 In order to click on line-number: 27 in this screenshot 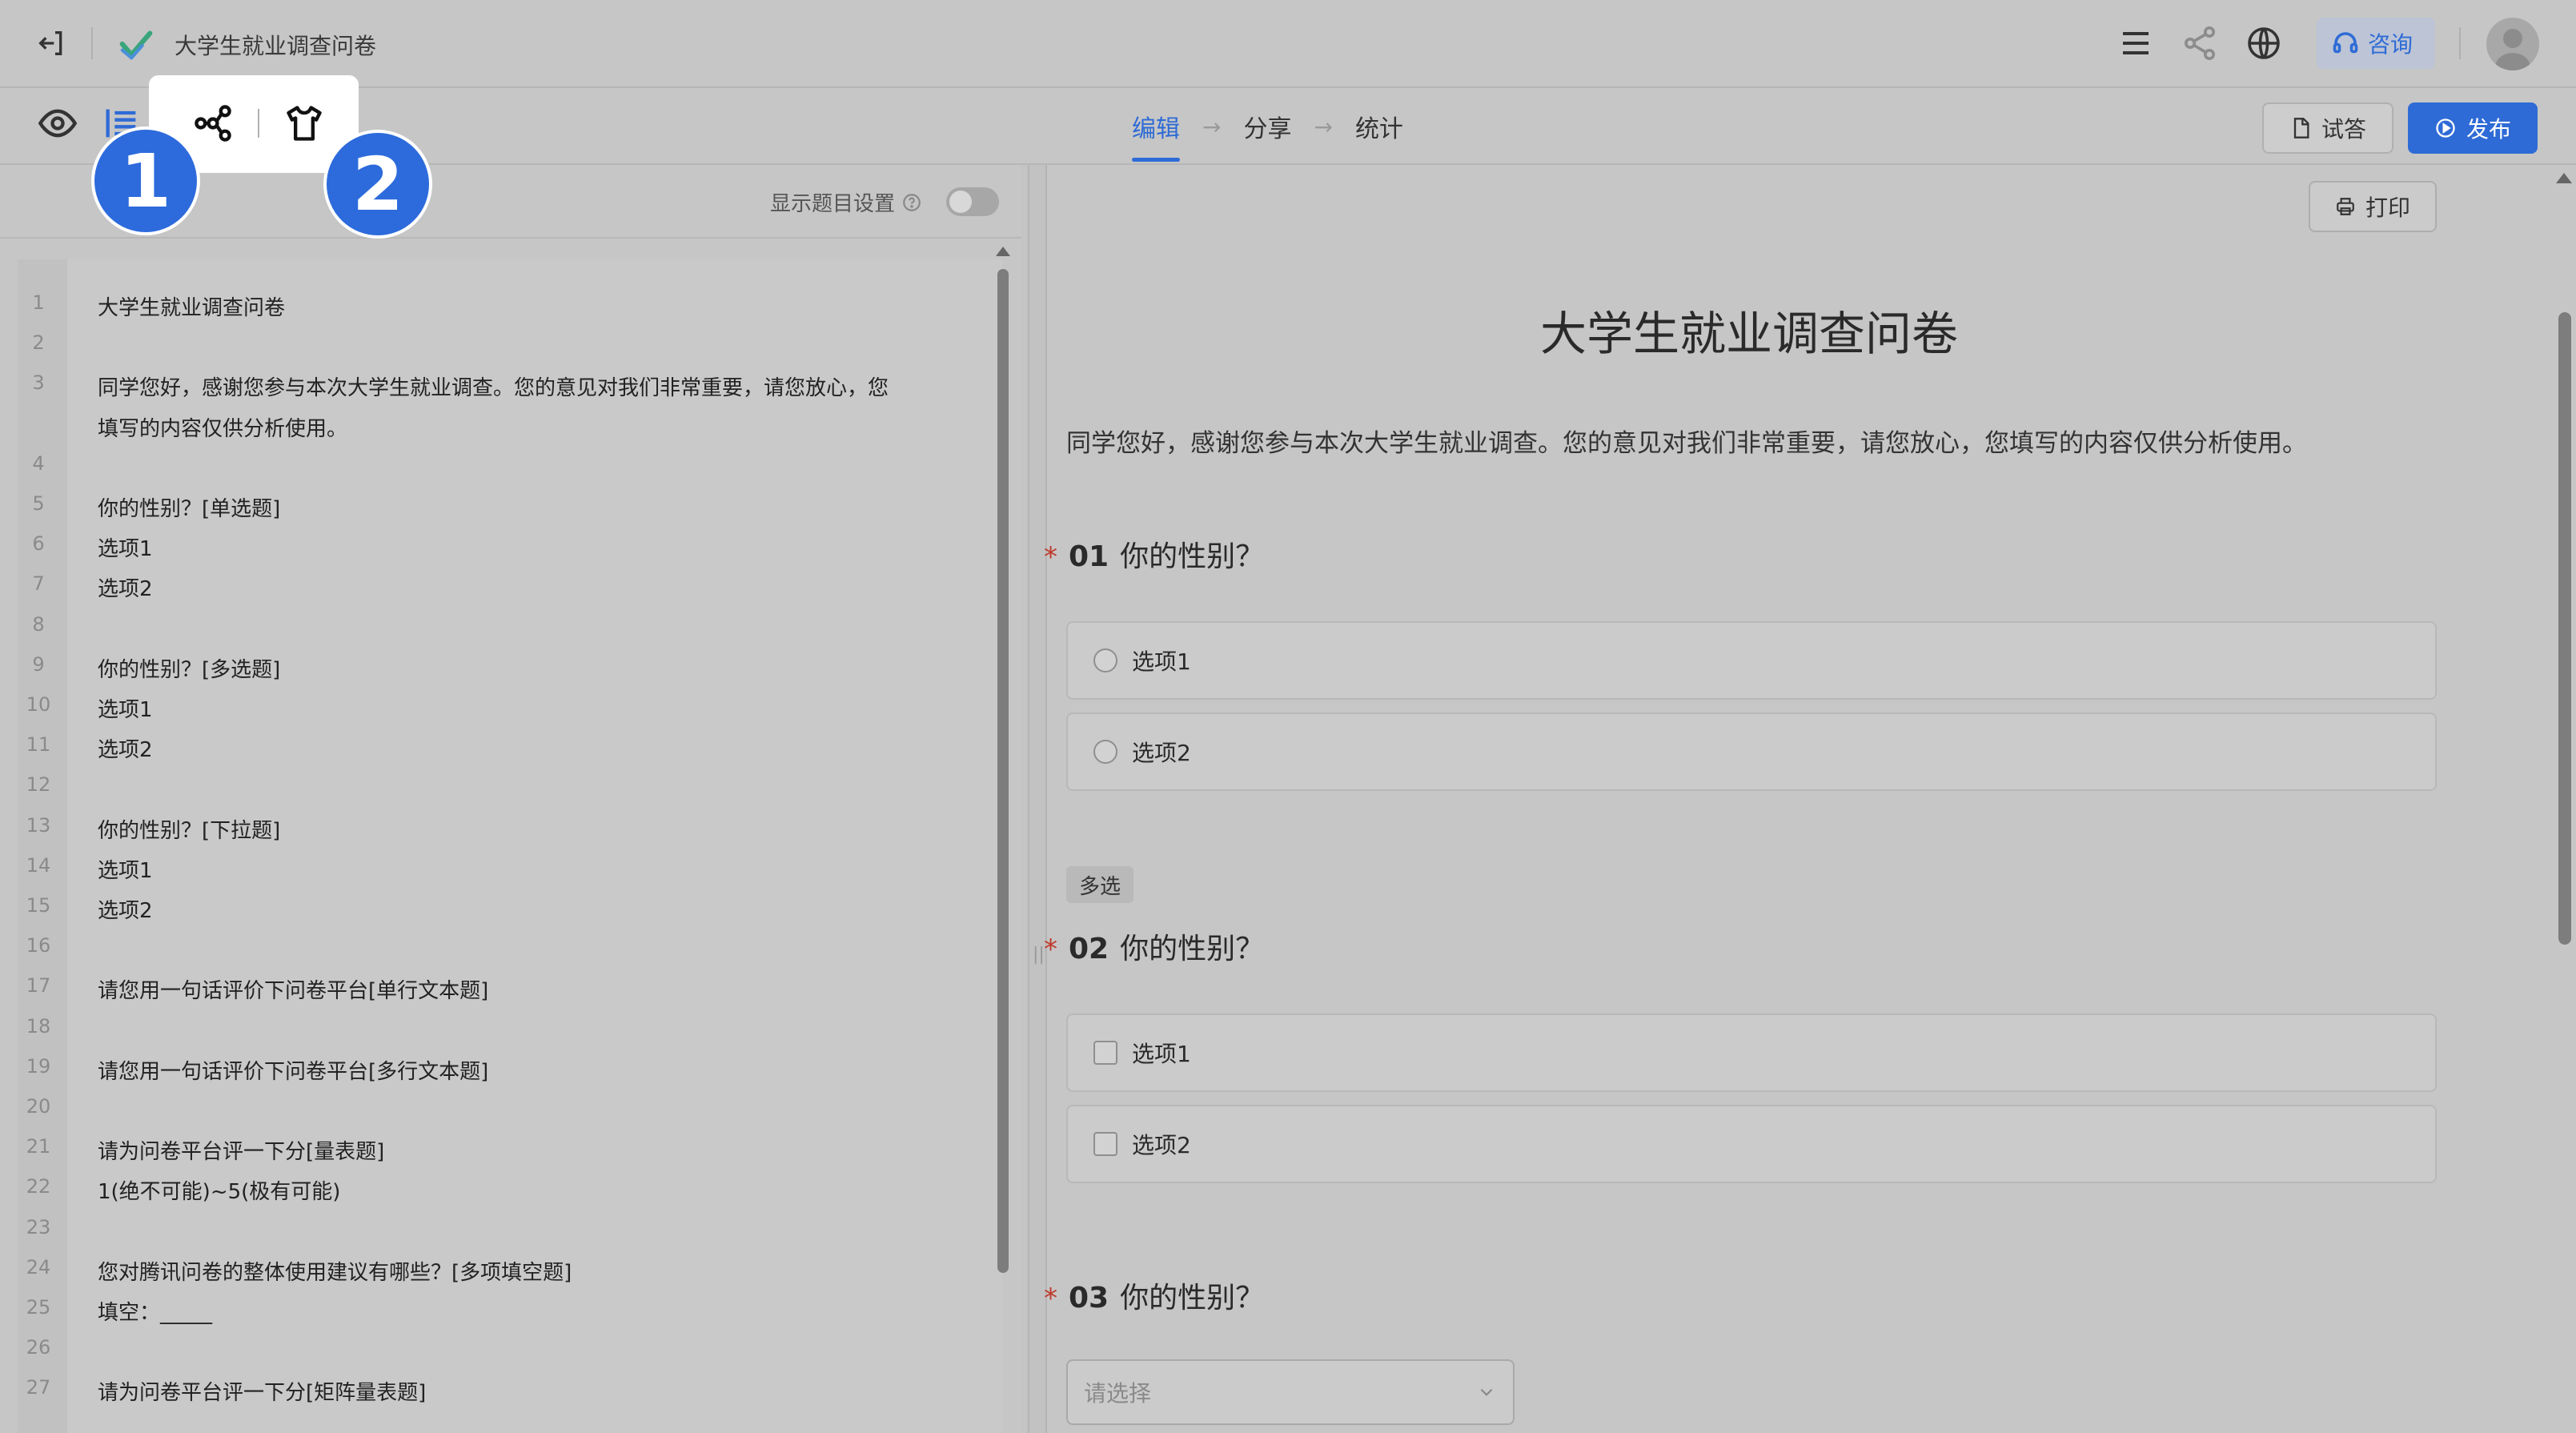, I will do `click(38, 1387)`.